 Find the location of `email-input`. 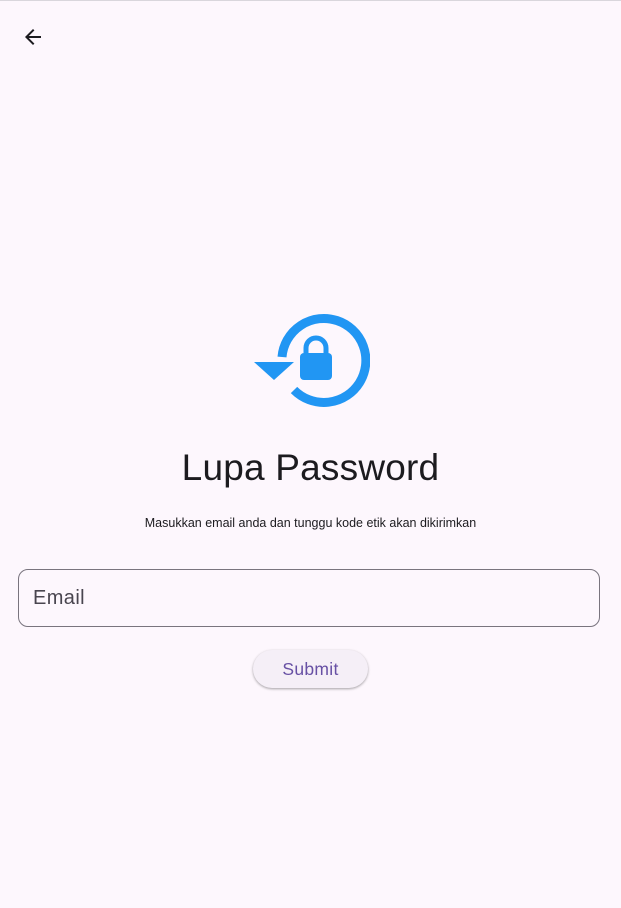

email-input is located at coordinates (309, 598).